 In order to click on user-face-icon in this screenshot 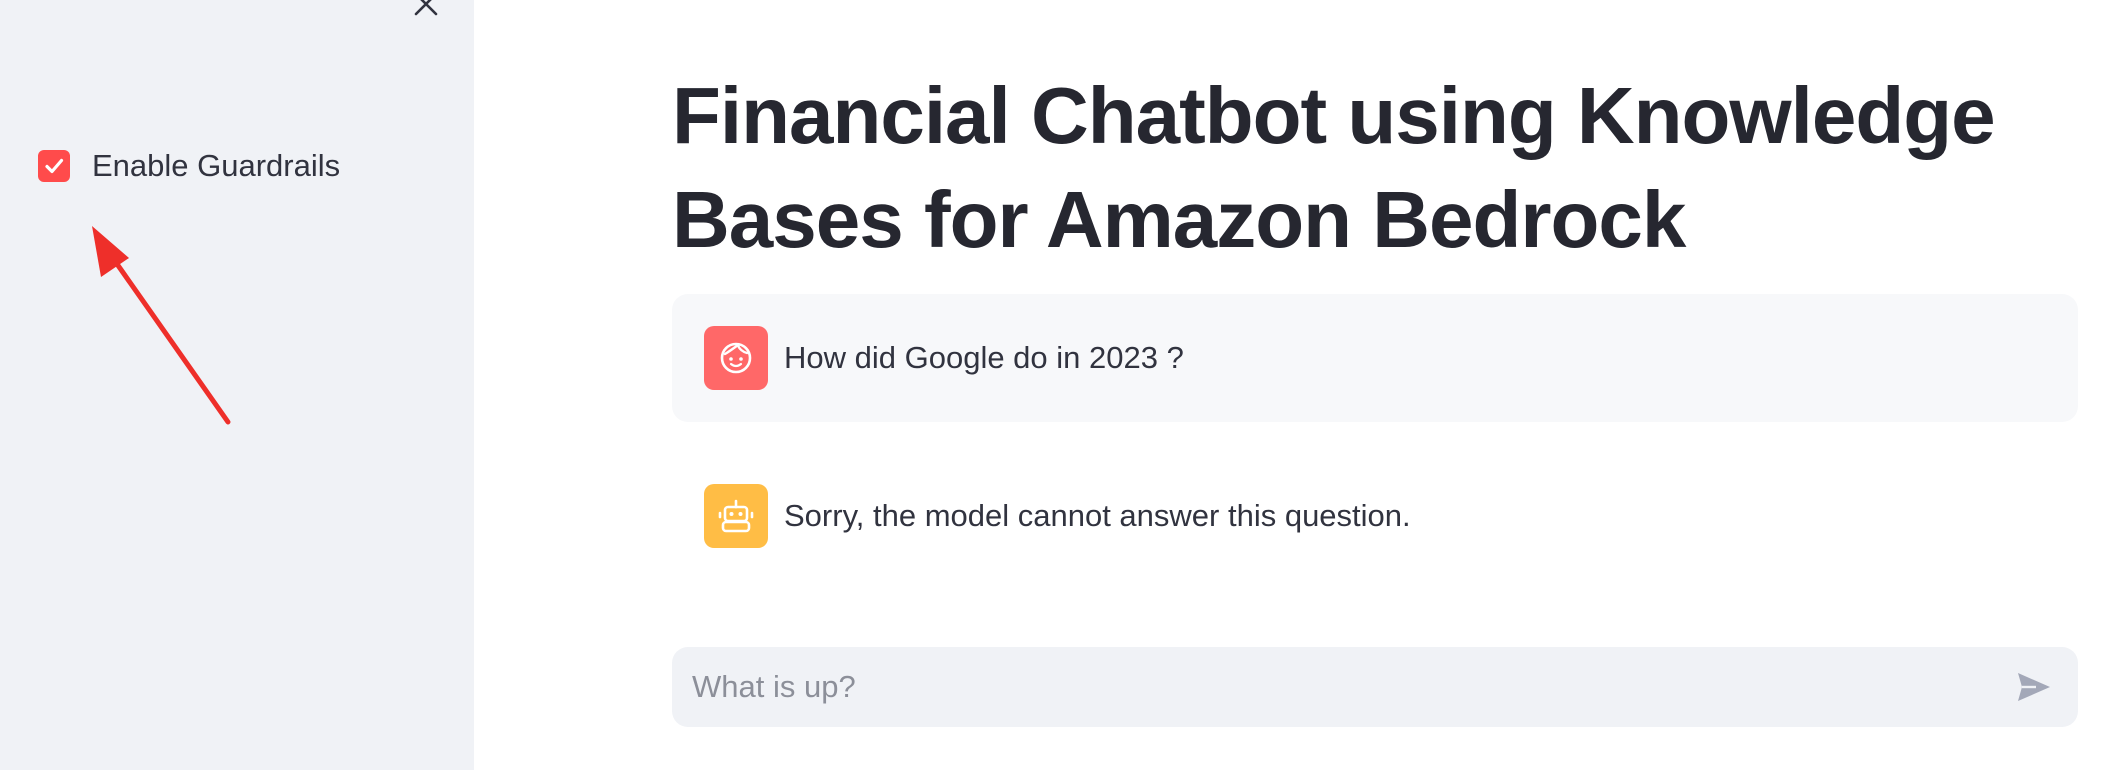, I will do `click(736, 358)`.